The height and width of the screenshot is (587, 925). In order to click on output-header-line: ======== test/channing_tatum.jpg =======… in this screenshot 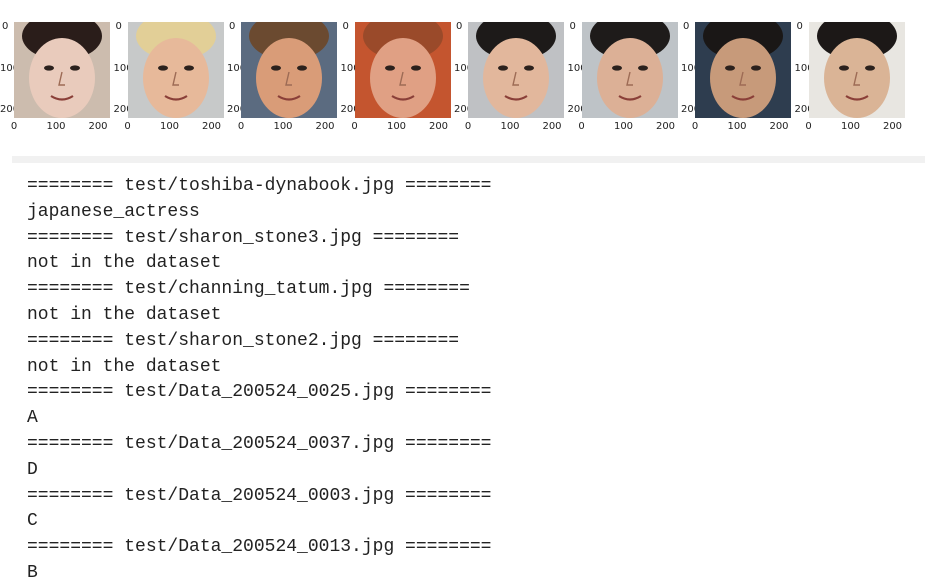, I will do `click(248, 289)`.